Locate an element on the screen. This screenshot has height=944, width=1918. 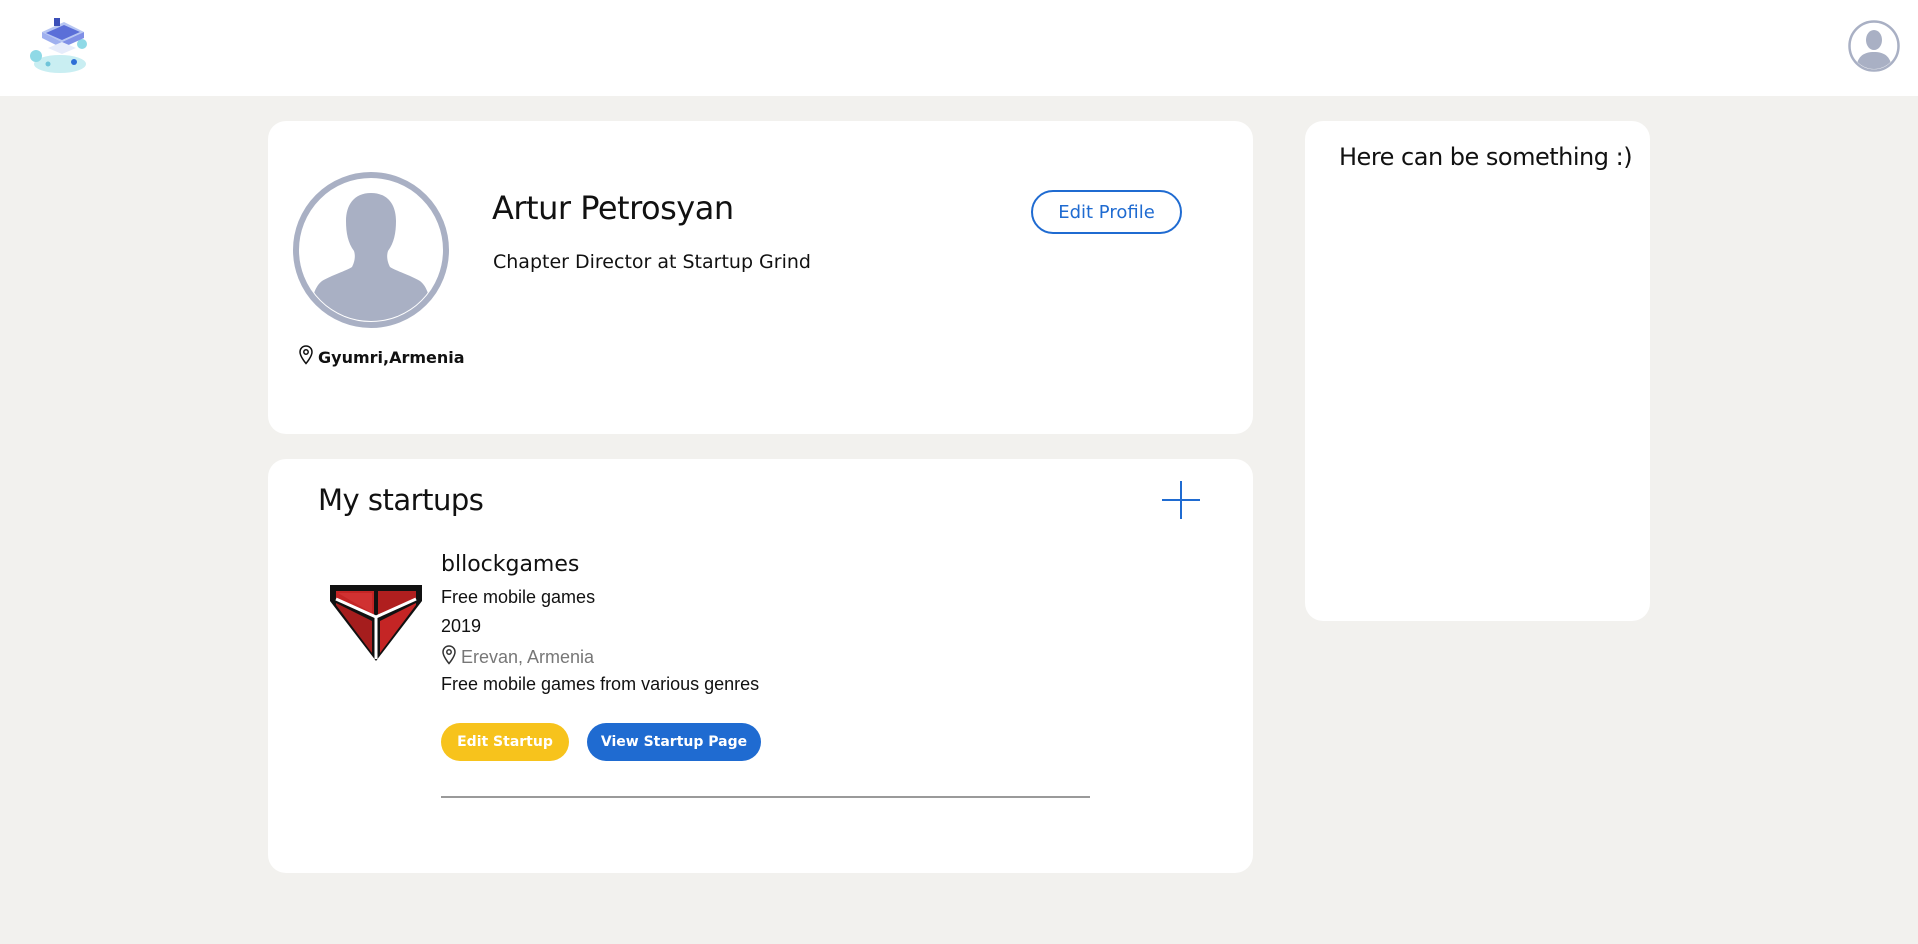
profile-location: Gyumri,Armenia is located at coordinates (381, 357).